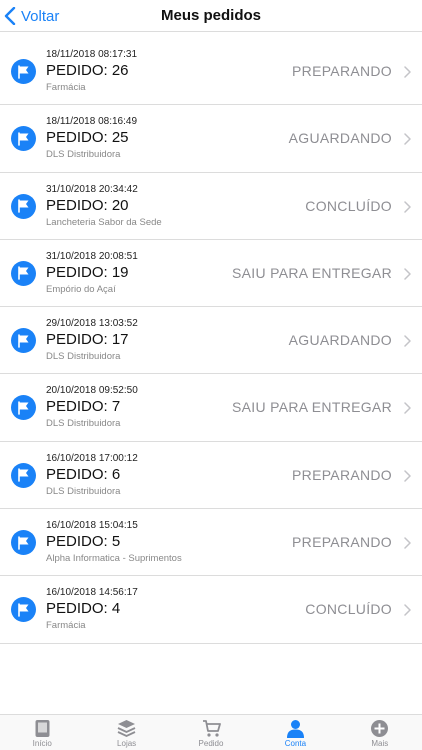  Describe the element at coordinates (83, 609) in the screenshot. I see `order-number: PEDIDO: 4` at that location.